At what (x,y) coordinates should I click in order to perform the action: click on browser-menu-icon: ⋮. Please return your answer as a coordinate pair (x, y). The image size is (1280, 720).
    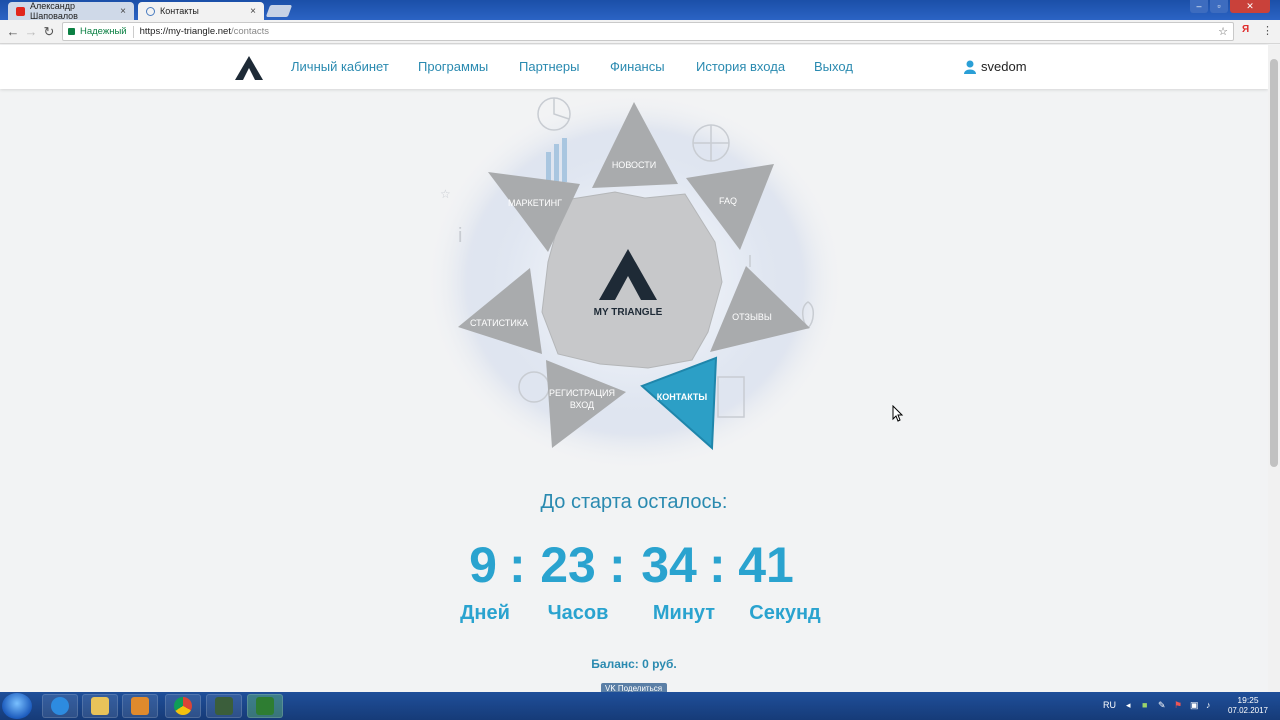
    Looking at the image, I should click on (1267, 30).